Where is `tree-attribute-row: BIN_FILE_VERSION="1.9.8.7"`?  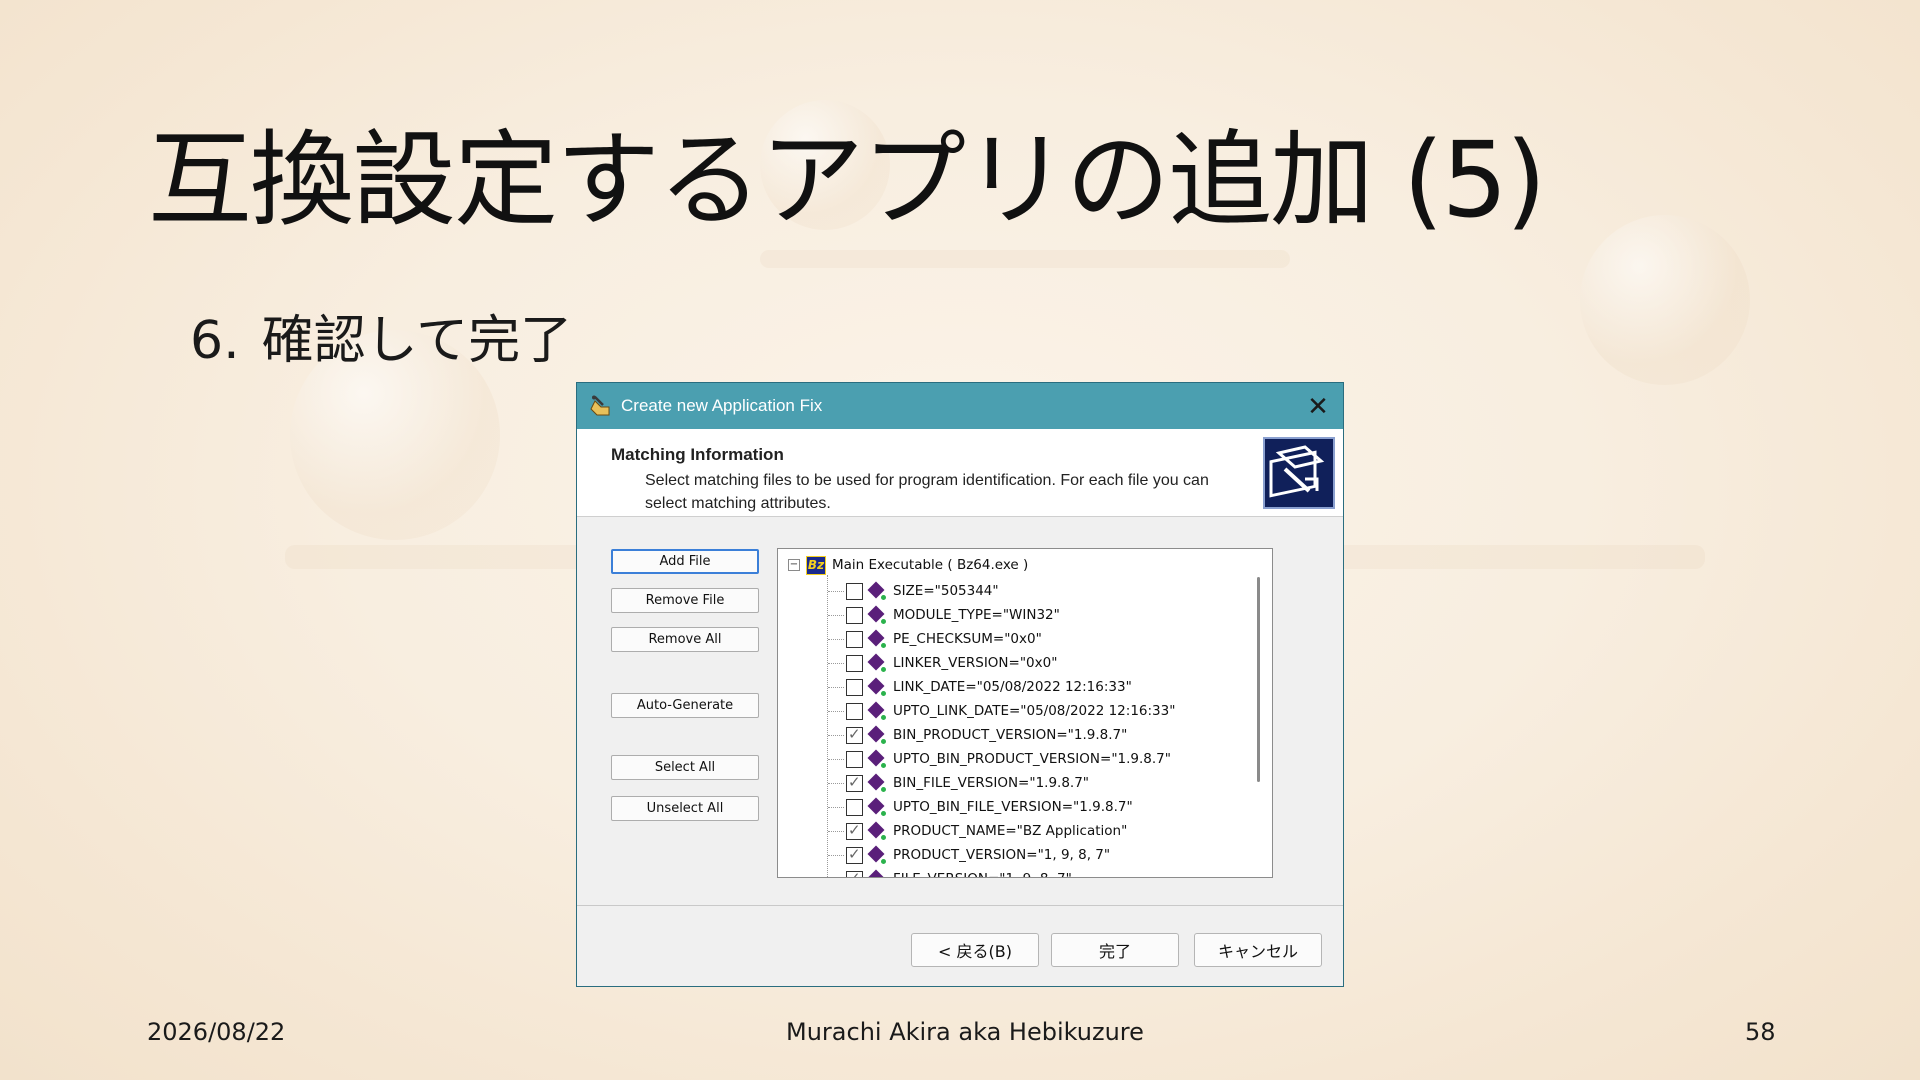 tree-attribute-row: BIN_FILE_VERSION="1.9.8.7" is located at coordinates (958, 783).